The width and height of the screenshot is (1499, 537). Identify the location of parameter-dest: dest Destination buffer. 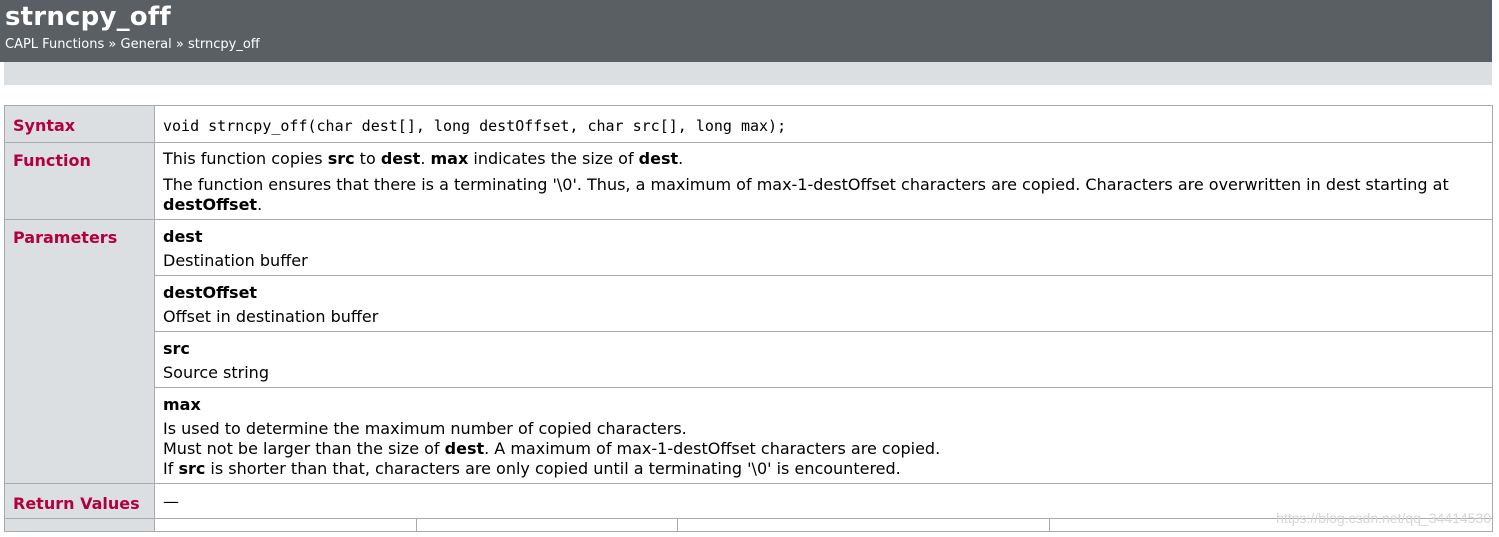
(823, 247).